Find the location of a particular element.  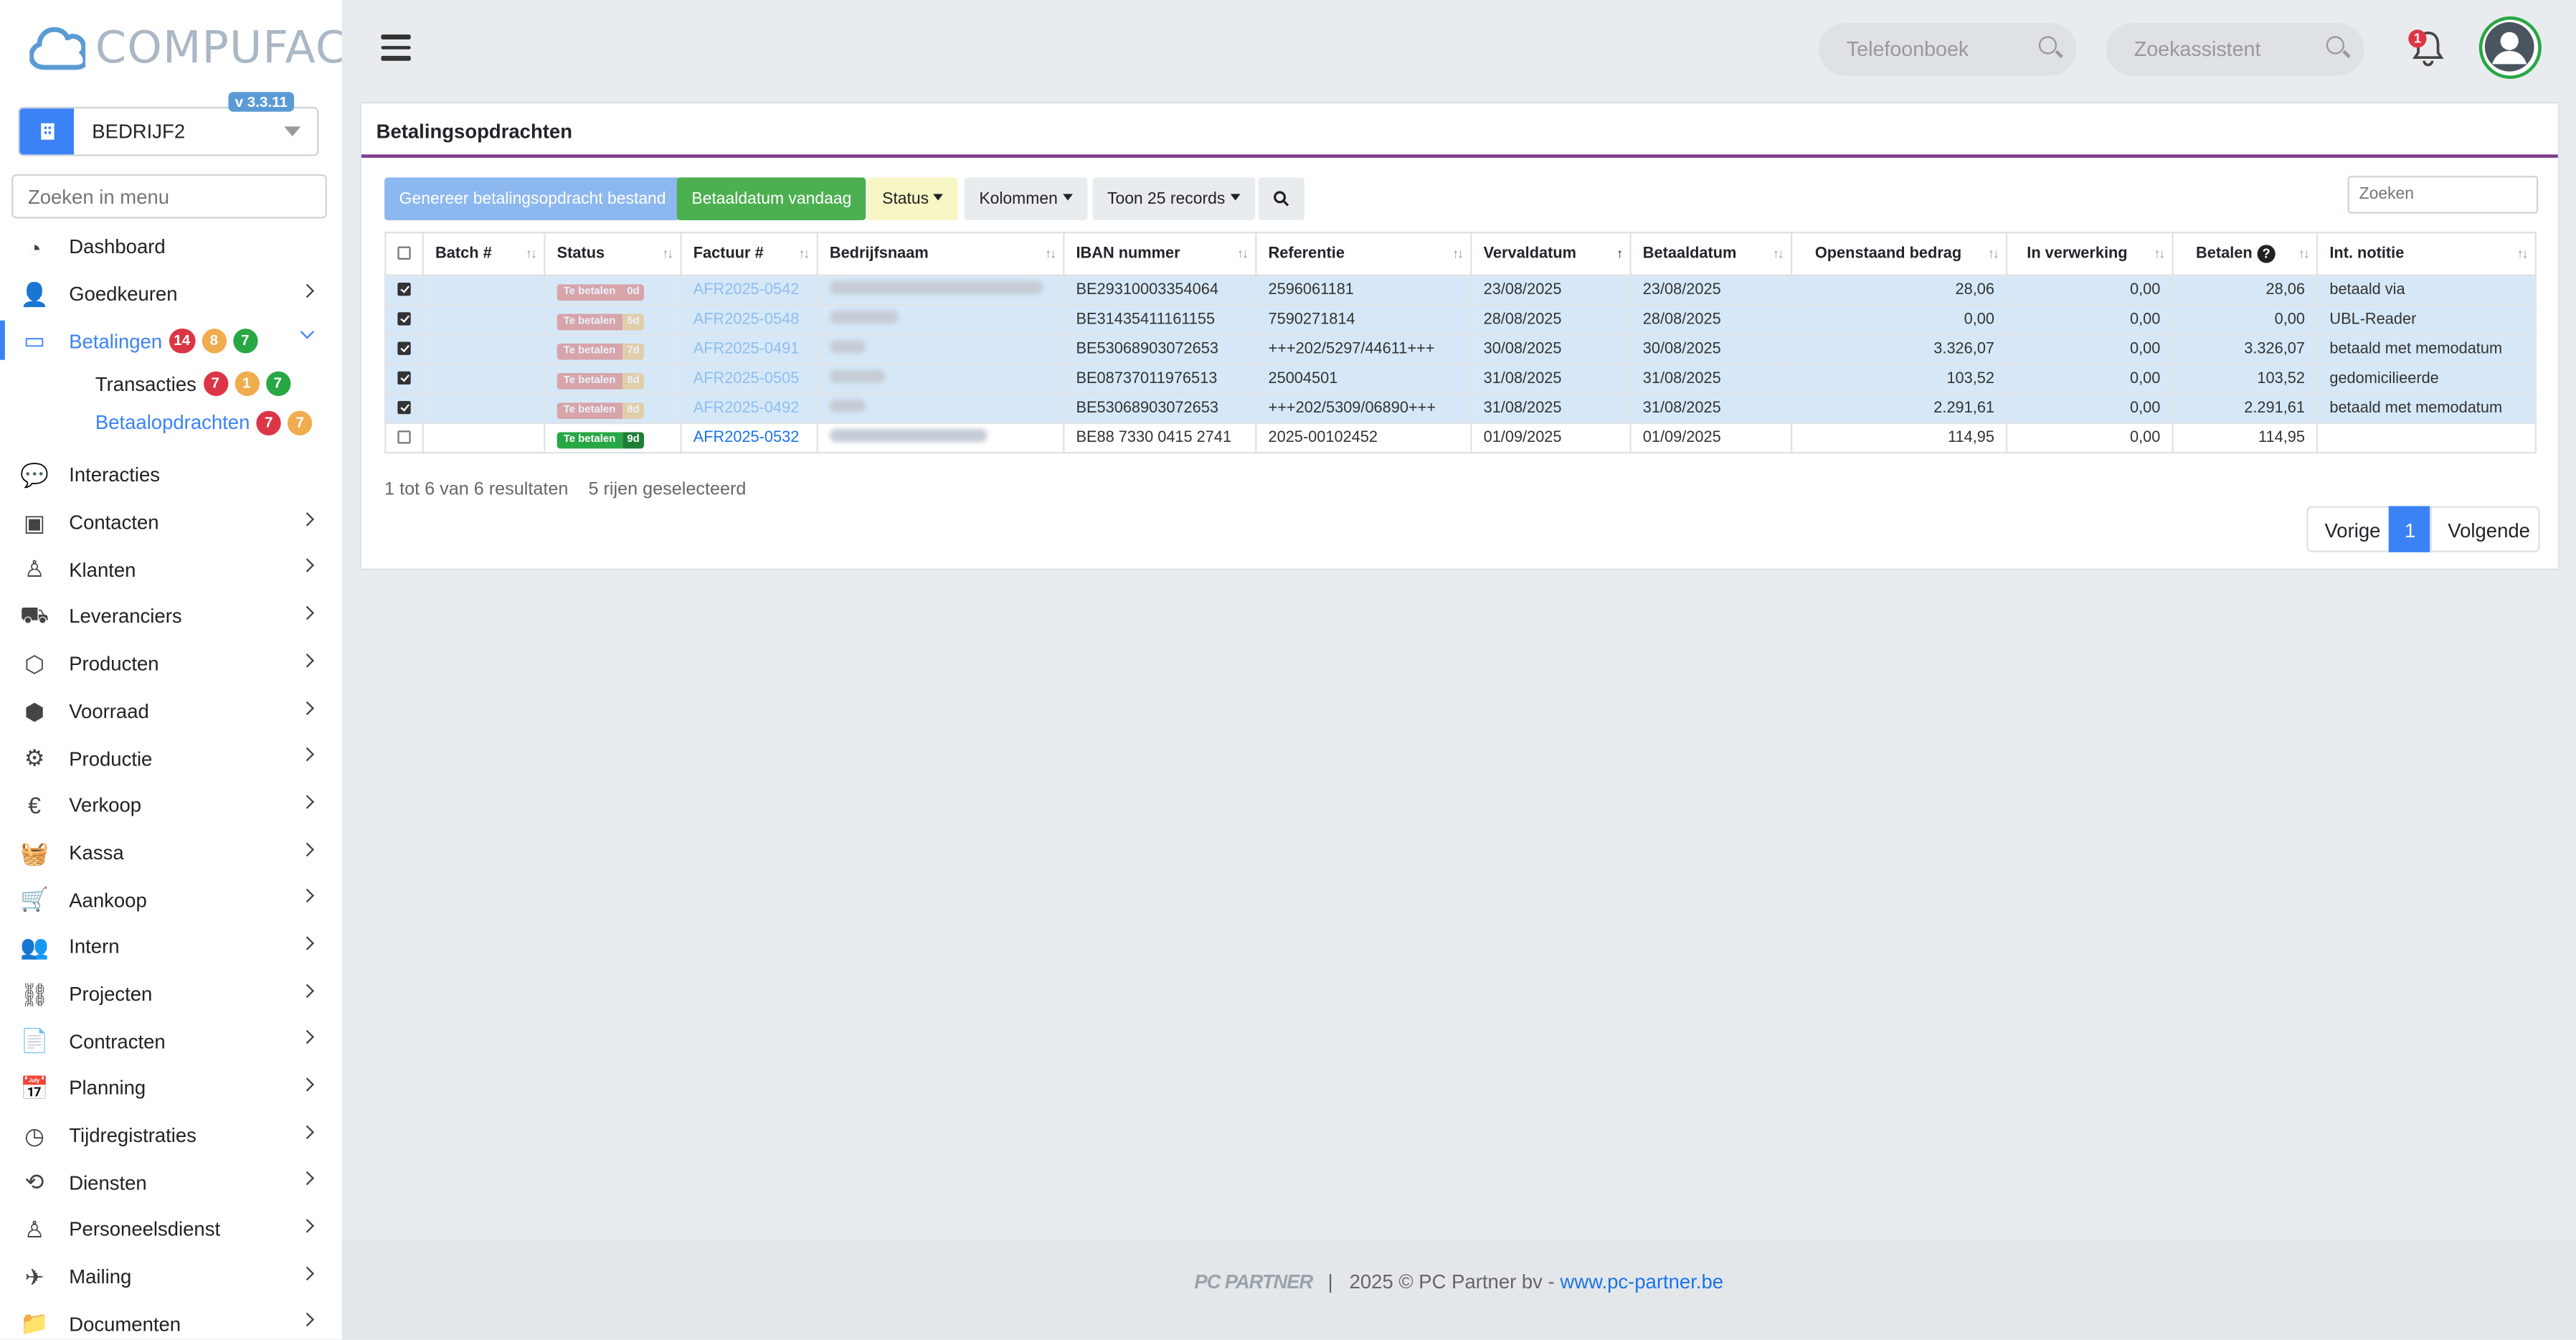

pay-date-cell: 23/08/2025 is located at coordinates (1711, 290).